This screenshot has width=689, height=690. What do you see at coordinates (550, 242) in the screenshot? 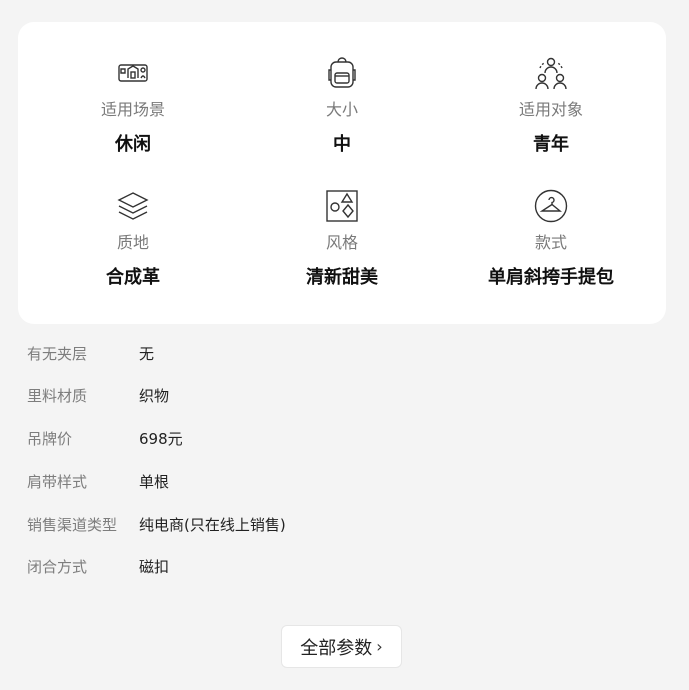
I see `highlight-label: 款式` at bounding box center [550, 242].